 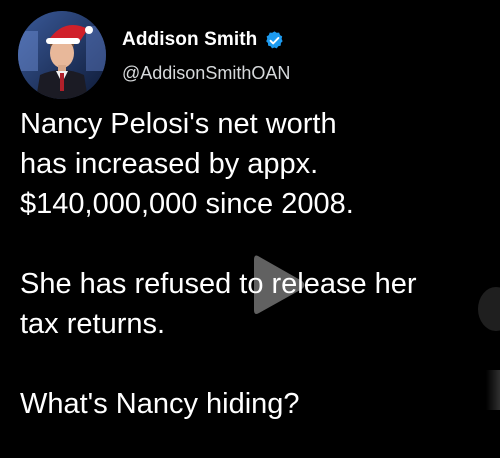 What do you see at coordinates (62, 55) in the screenshot?
I see `avatar` at bounding box center [62, 55].